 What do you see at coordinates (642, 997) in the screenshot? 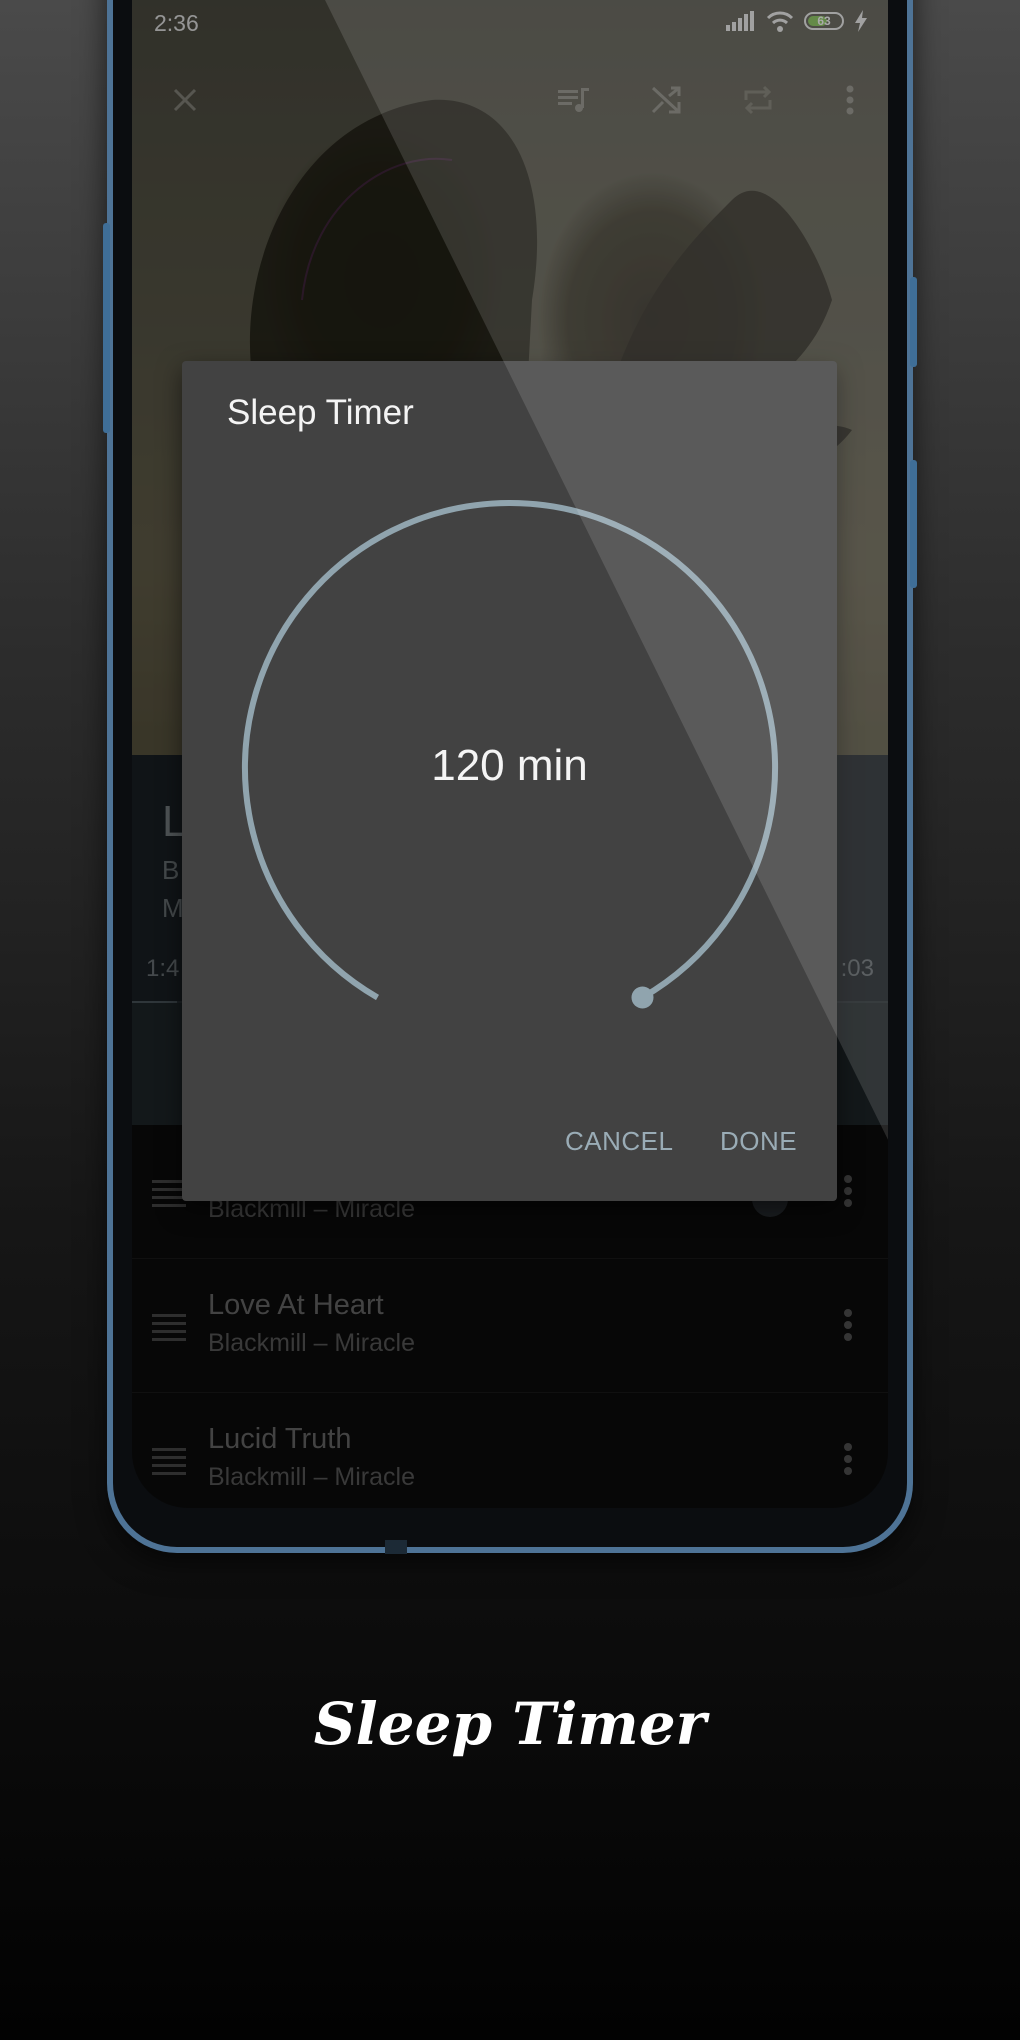
I see `timer-dial-thumb` at bounding box center [642, 997].